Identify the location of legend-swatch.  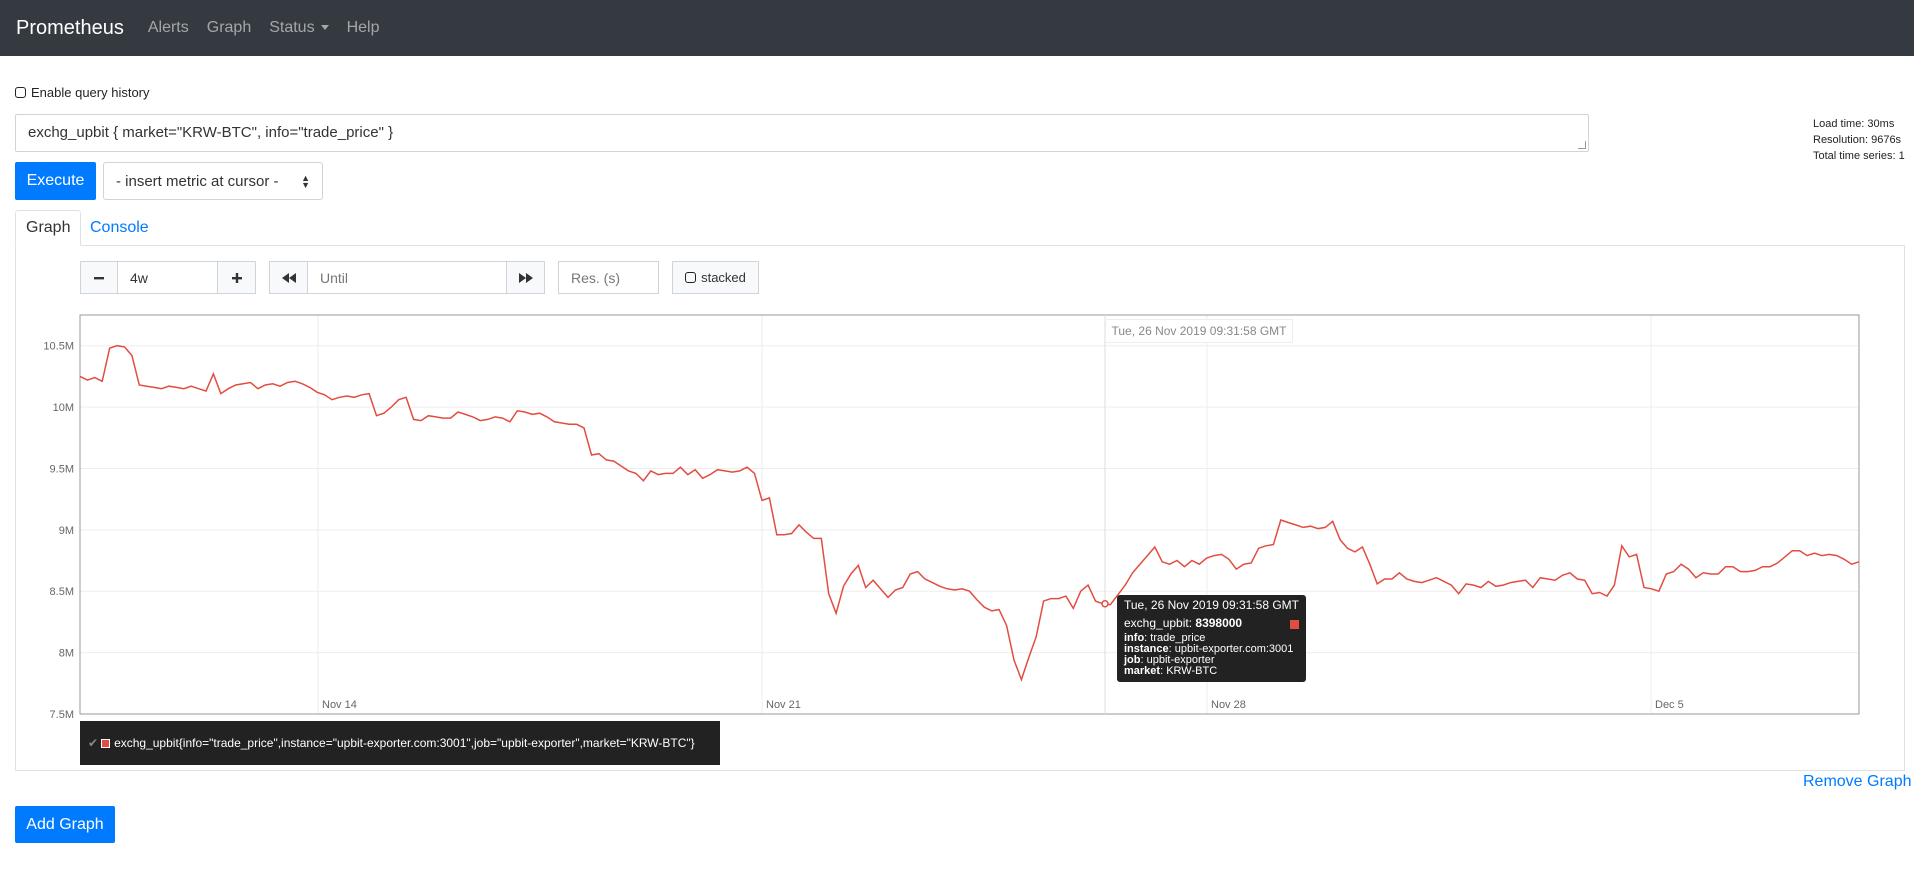
(106, 743).